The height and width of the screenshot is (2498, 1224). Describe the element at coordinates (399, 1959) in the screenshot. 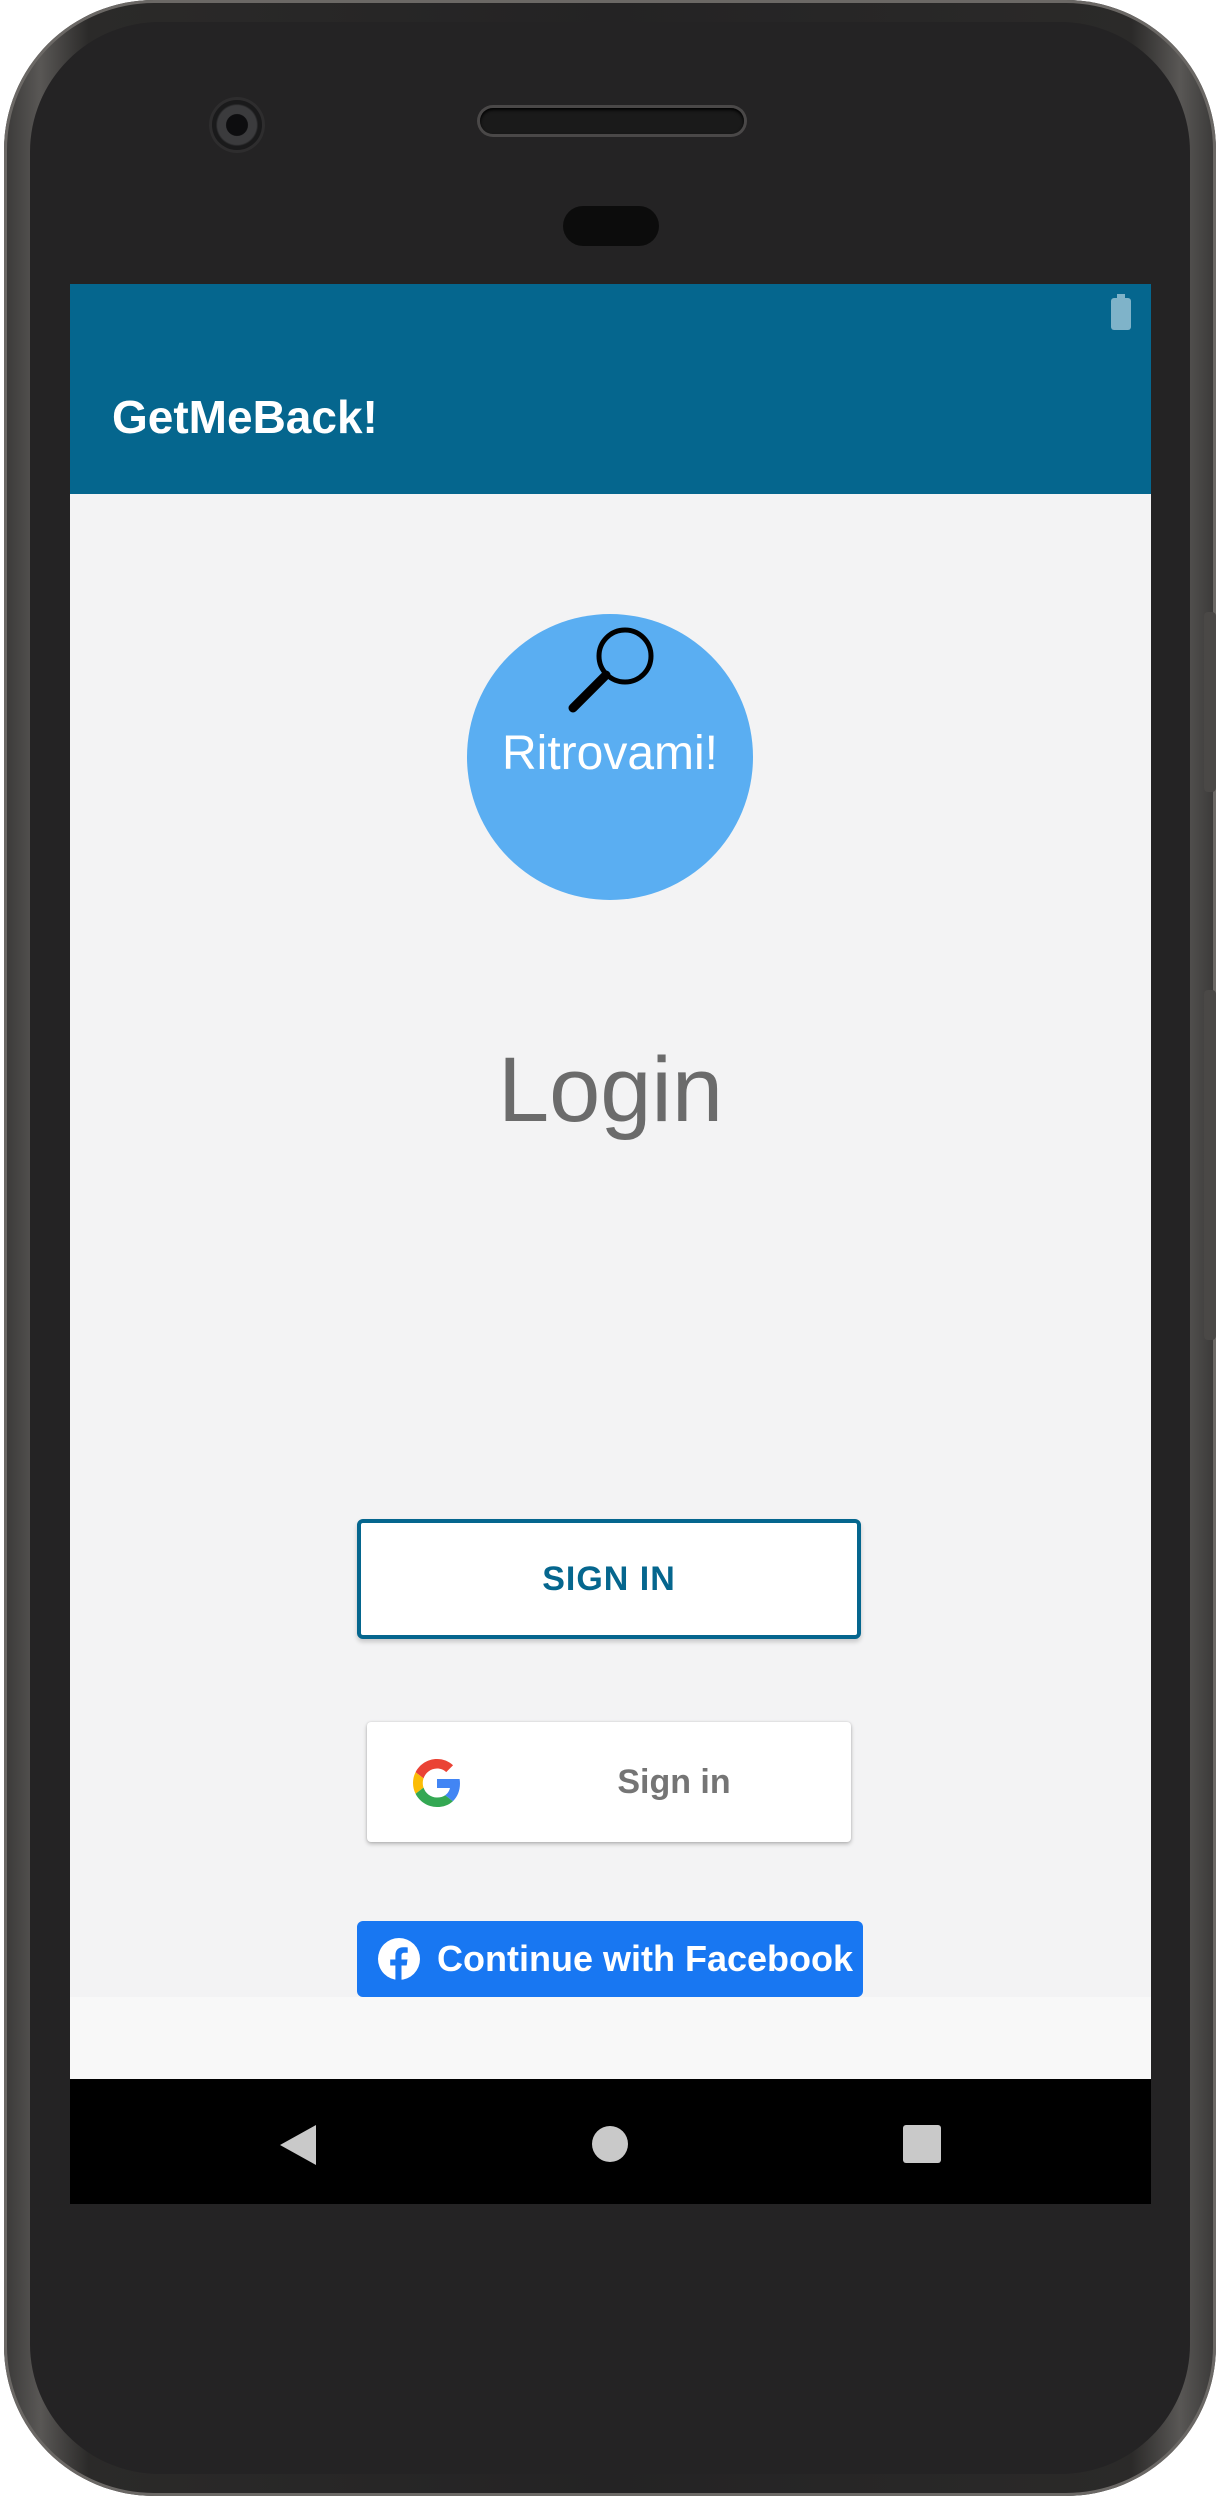

I see `facebook-f-icon` at that location.